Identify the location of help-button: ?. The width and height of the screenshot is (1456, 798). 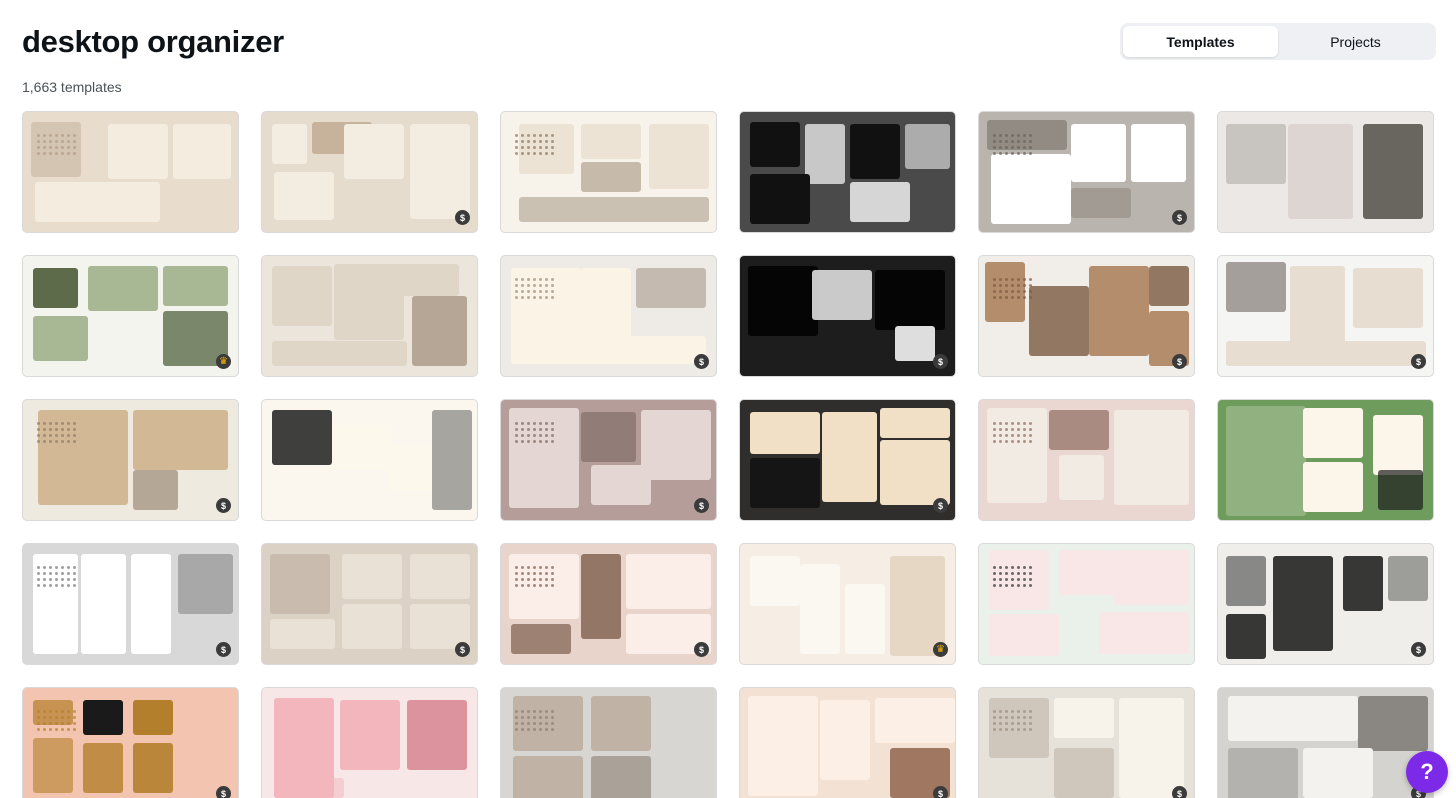
(1427, 772).